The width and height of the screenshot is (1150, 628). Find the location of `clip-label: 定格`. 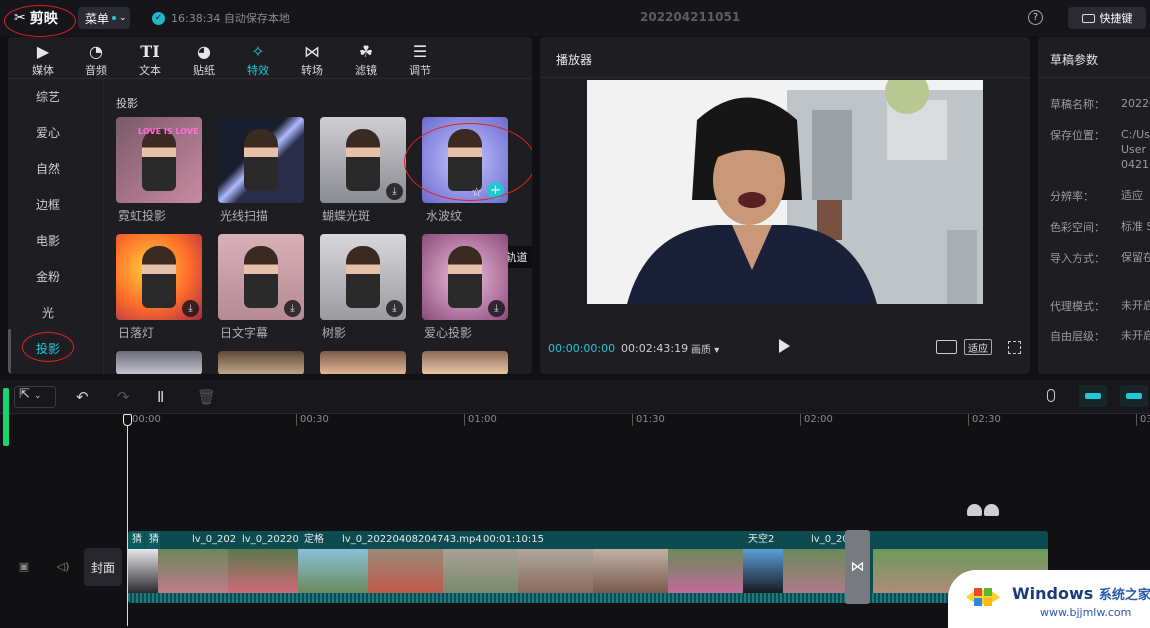

clip-label: 定格 is located at coordinates (314, 539).